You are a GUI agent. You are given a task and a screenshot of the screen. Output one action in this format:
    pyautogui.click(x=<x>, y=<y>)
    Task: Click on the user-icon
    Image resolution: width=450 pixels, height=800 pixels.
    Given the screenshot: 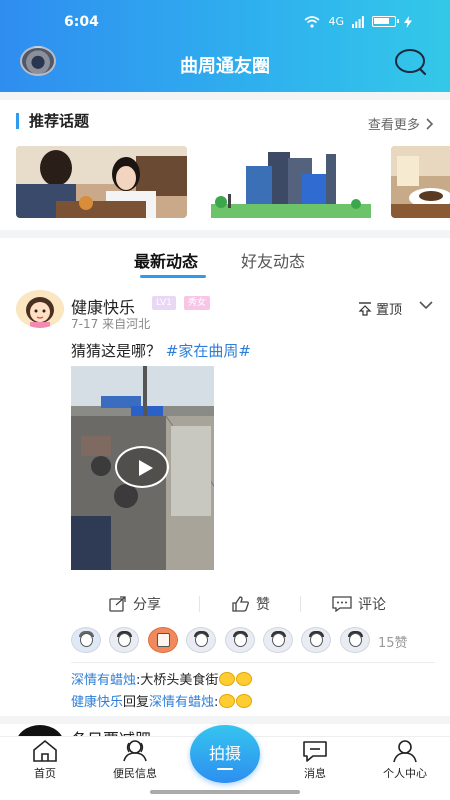 What is the action you would take?
    pyautogui.click(x=405, y=751)
    